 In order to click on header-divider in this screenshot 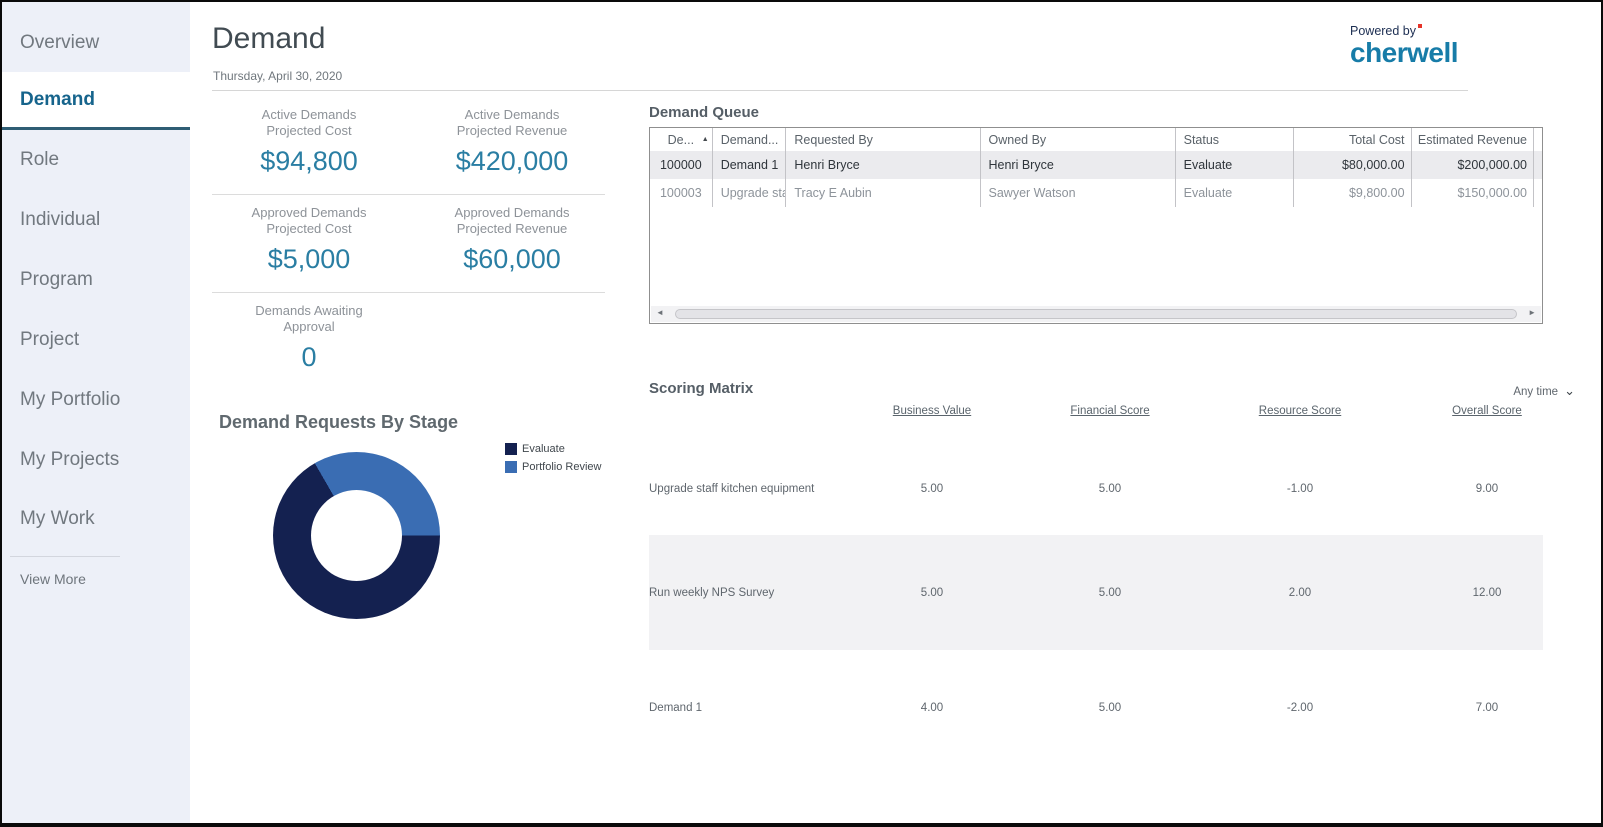, I will do `click(840, 90)`.